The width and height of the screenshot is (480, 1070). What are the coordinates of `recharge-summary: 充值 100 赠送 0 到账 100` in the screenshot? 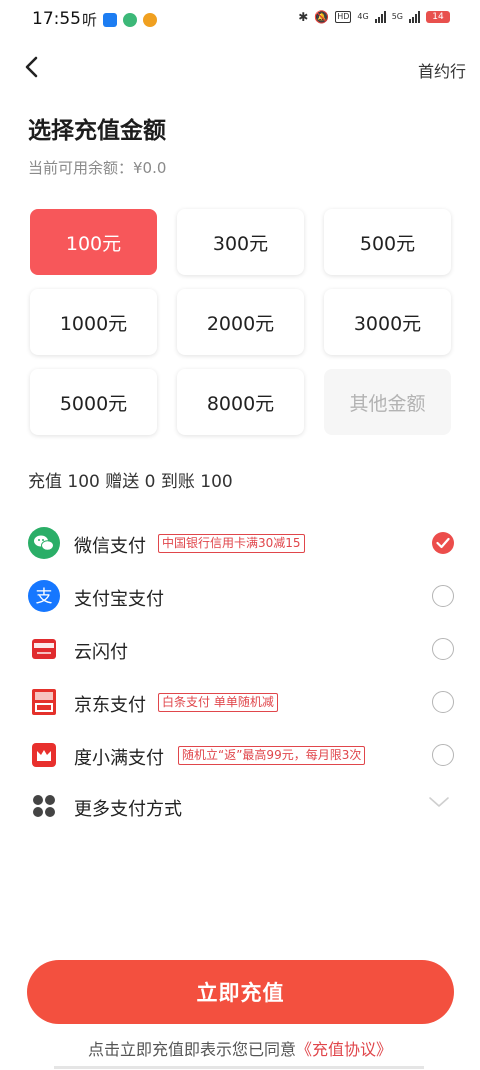 It's located at (130, 482).